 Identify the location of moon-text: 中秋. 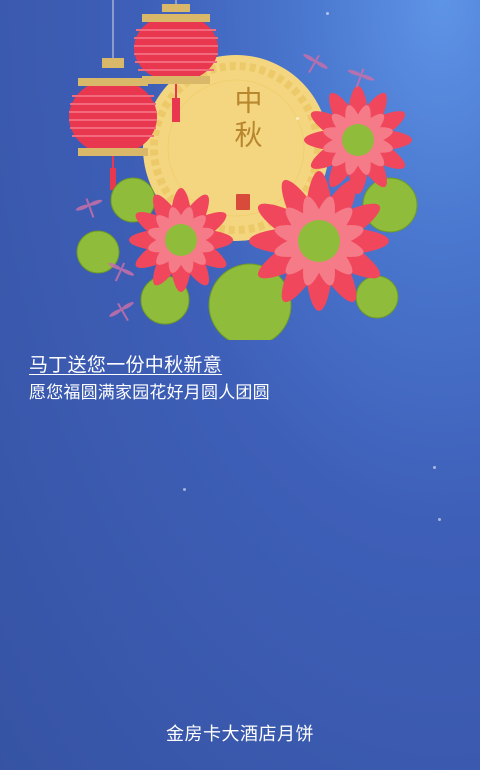
(247, 120).